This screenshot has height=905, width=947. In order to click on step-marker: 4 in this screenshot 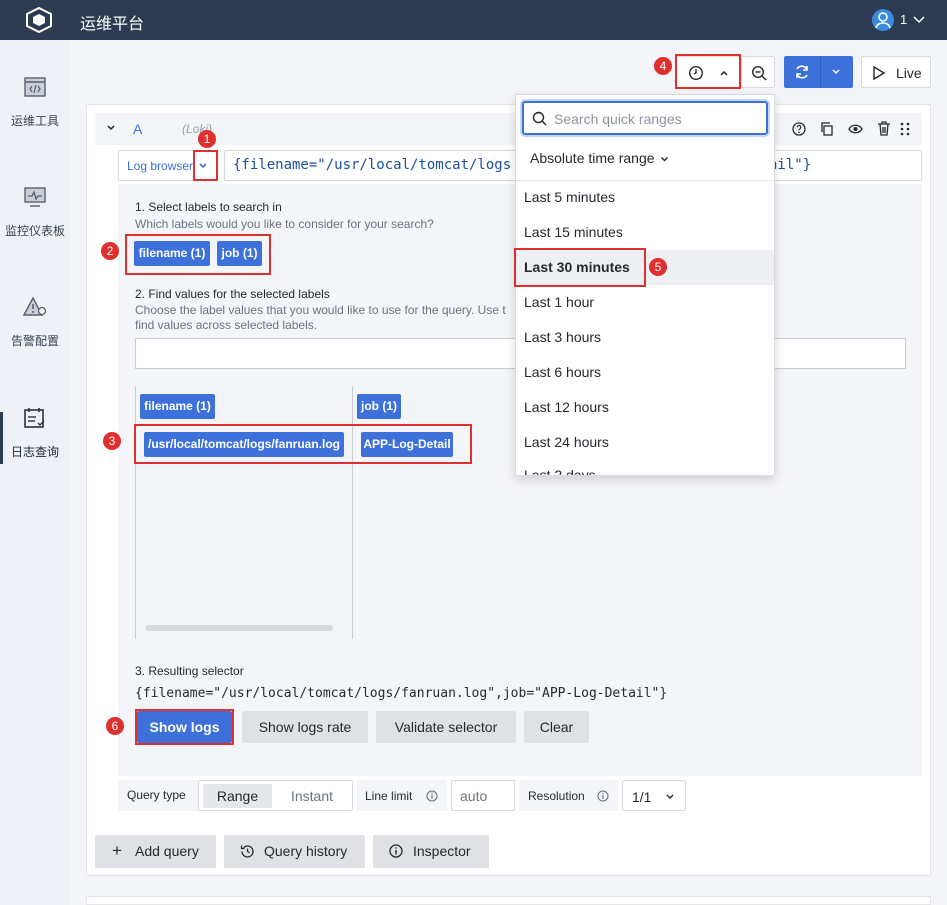, I will do `click(663, 66)`.